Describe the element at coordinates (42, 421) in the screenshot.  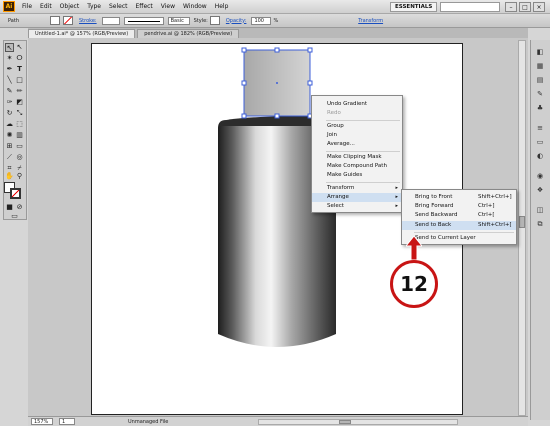
I see `zoom-level-field: 157%` at that location.